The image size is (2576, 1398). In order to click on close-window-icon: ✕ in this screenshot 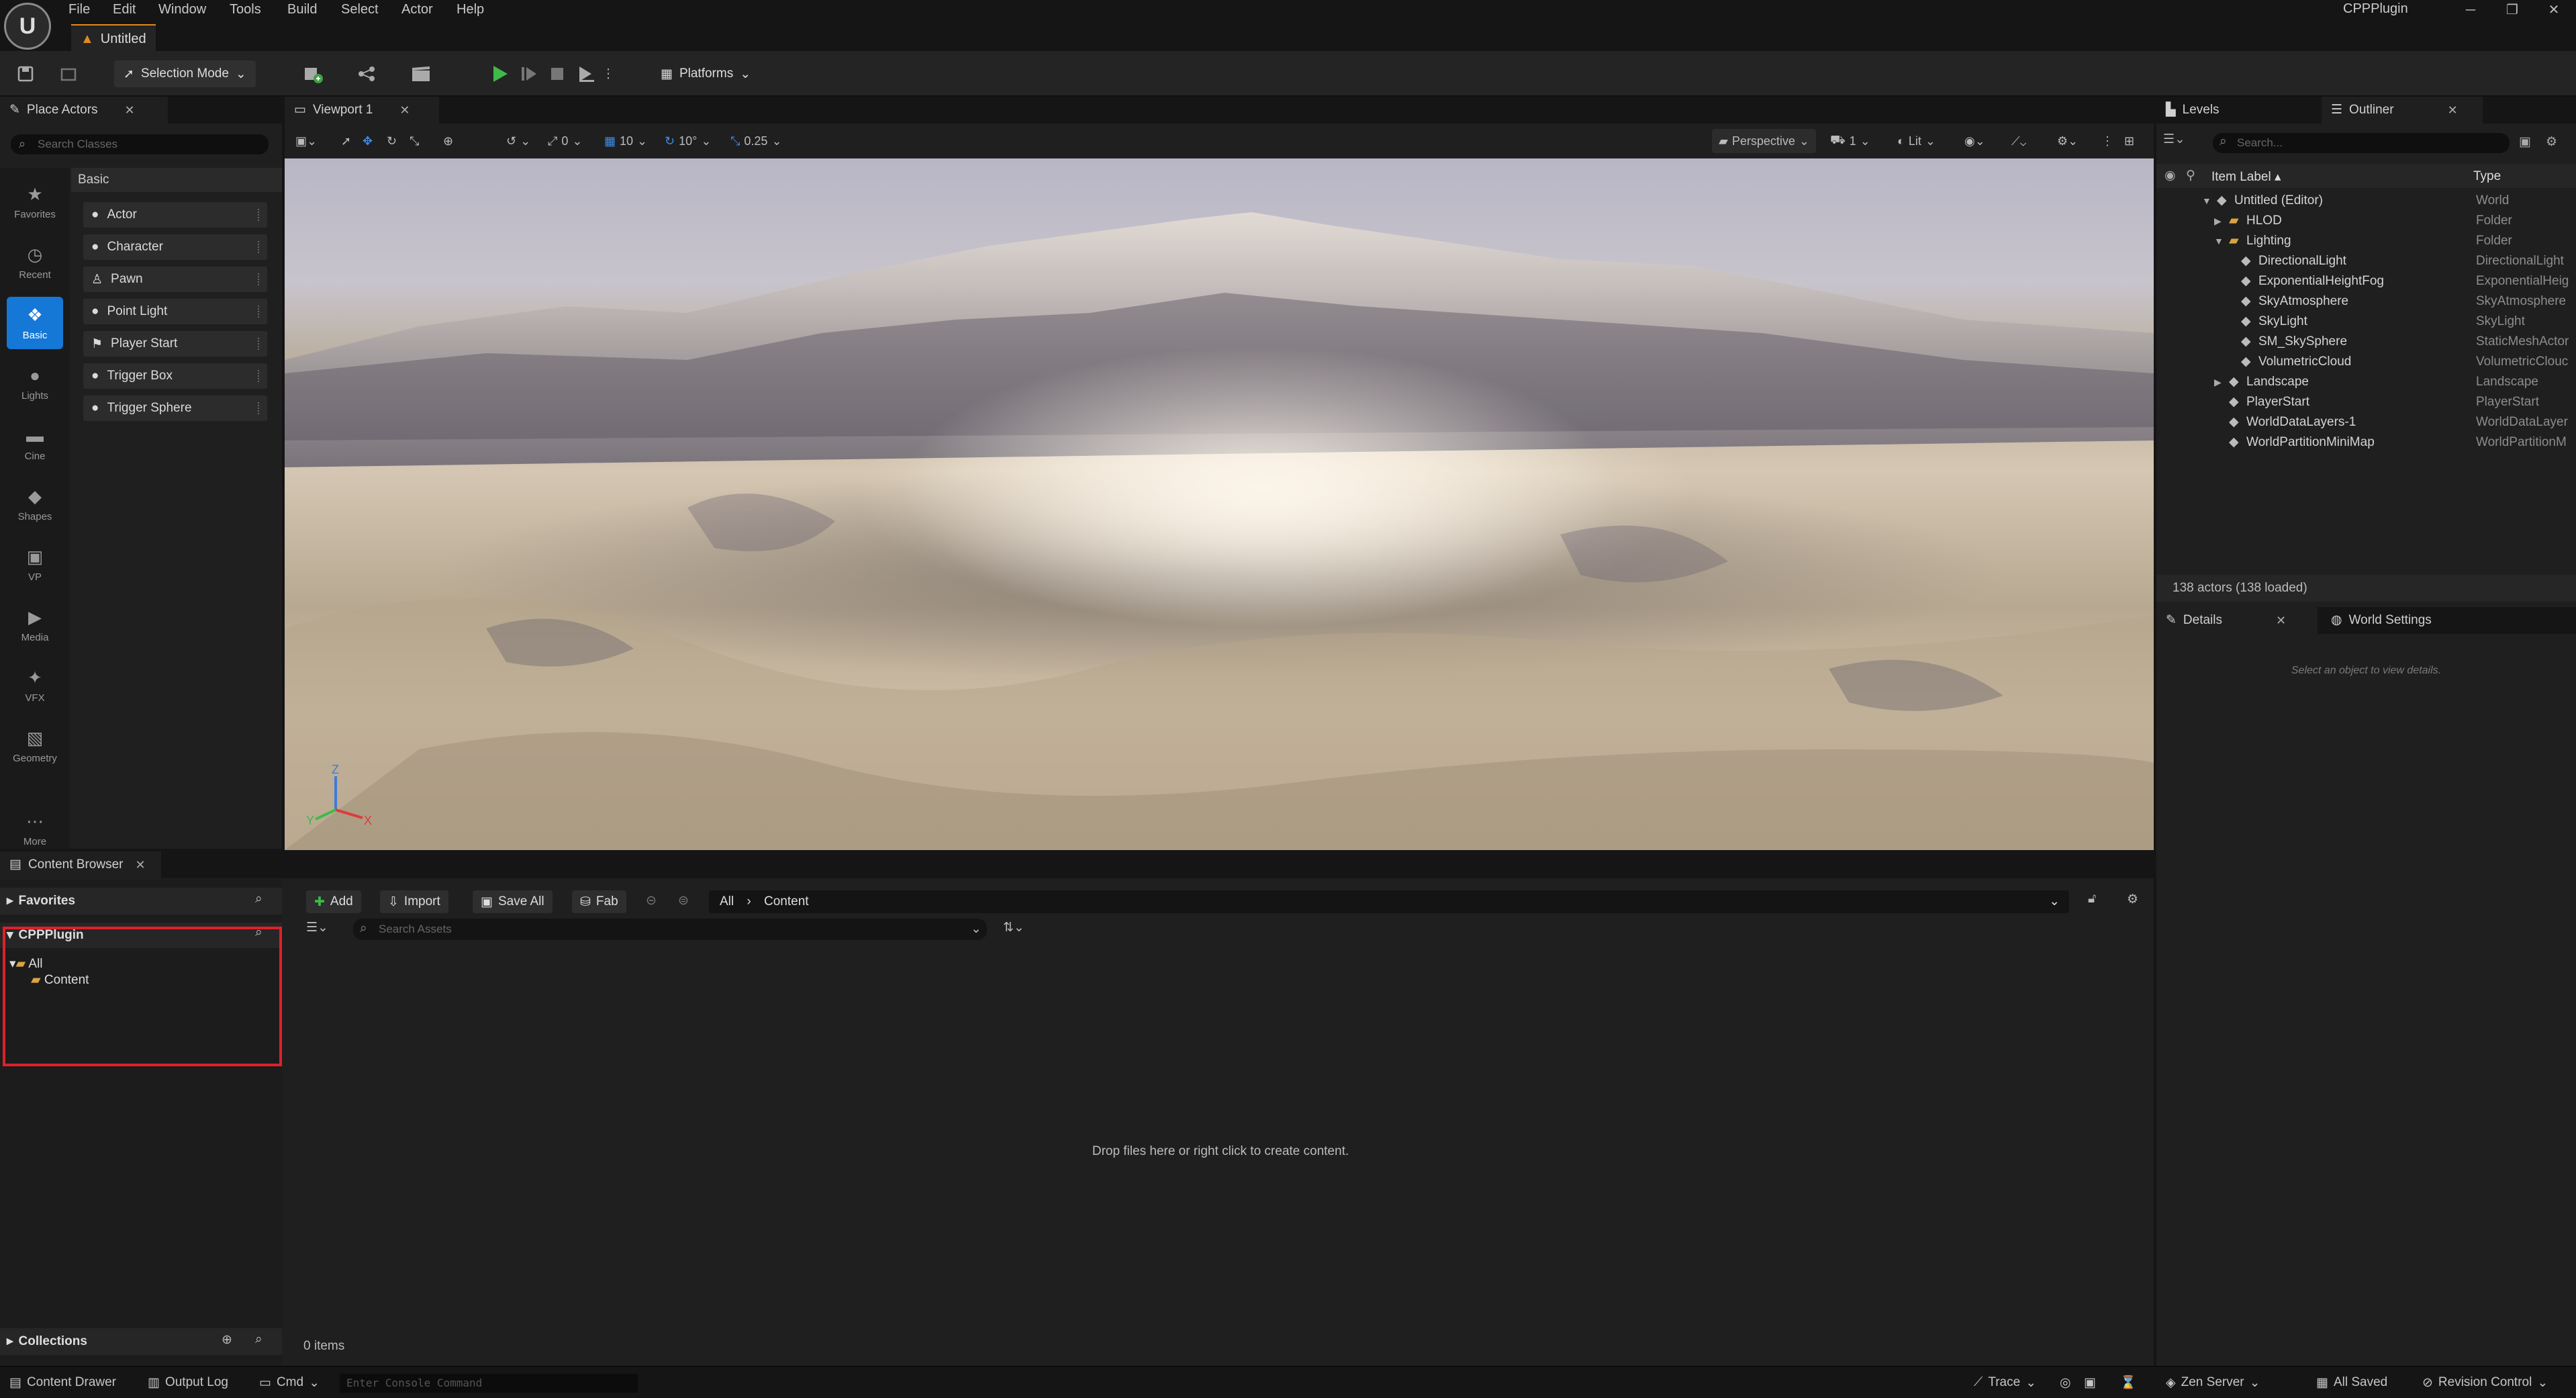, I will do `click(2554, 10)`.